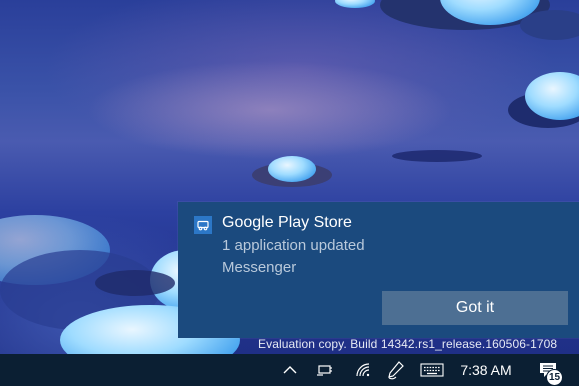  Describe the element at coordinates (259, 267) in the screenshot. I see `notification-detail: Messenger` at that location.